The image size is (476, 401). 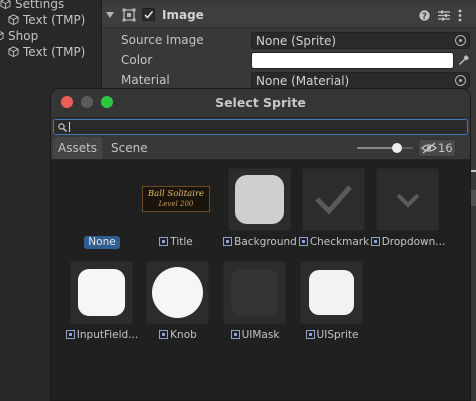 What do you see at coordinates (464, 60) in the screenshot?
I see `eyedropper-icon` at bounding box center [464, 60].